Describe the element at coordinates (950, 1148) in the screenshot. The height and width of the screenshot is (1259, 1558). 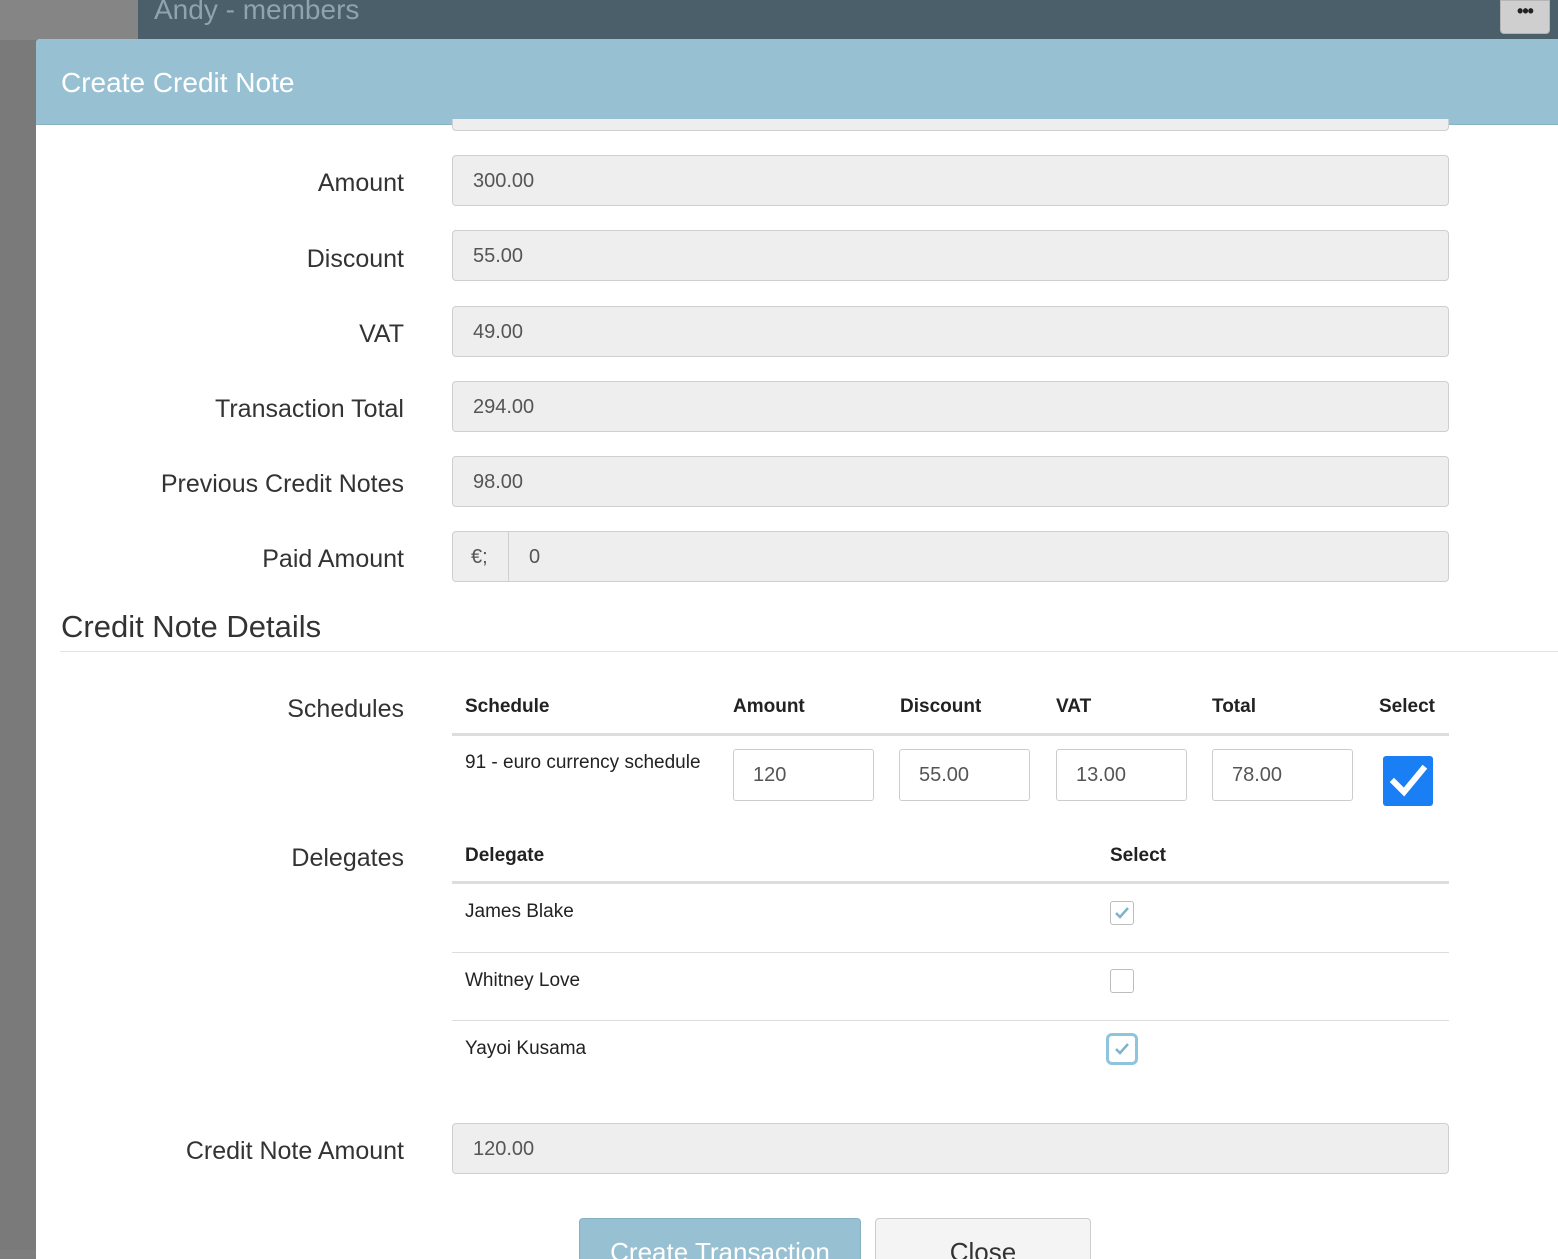
I see `credit-note-amount-field: 120.00` at that location.